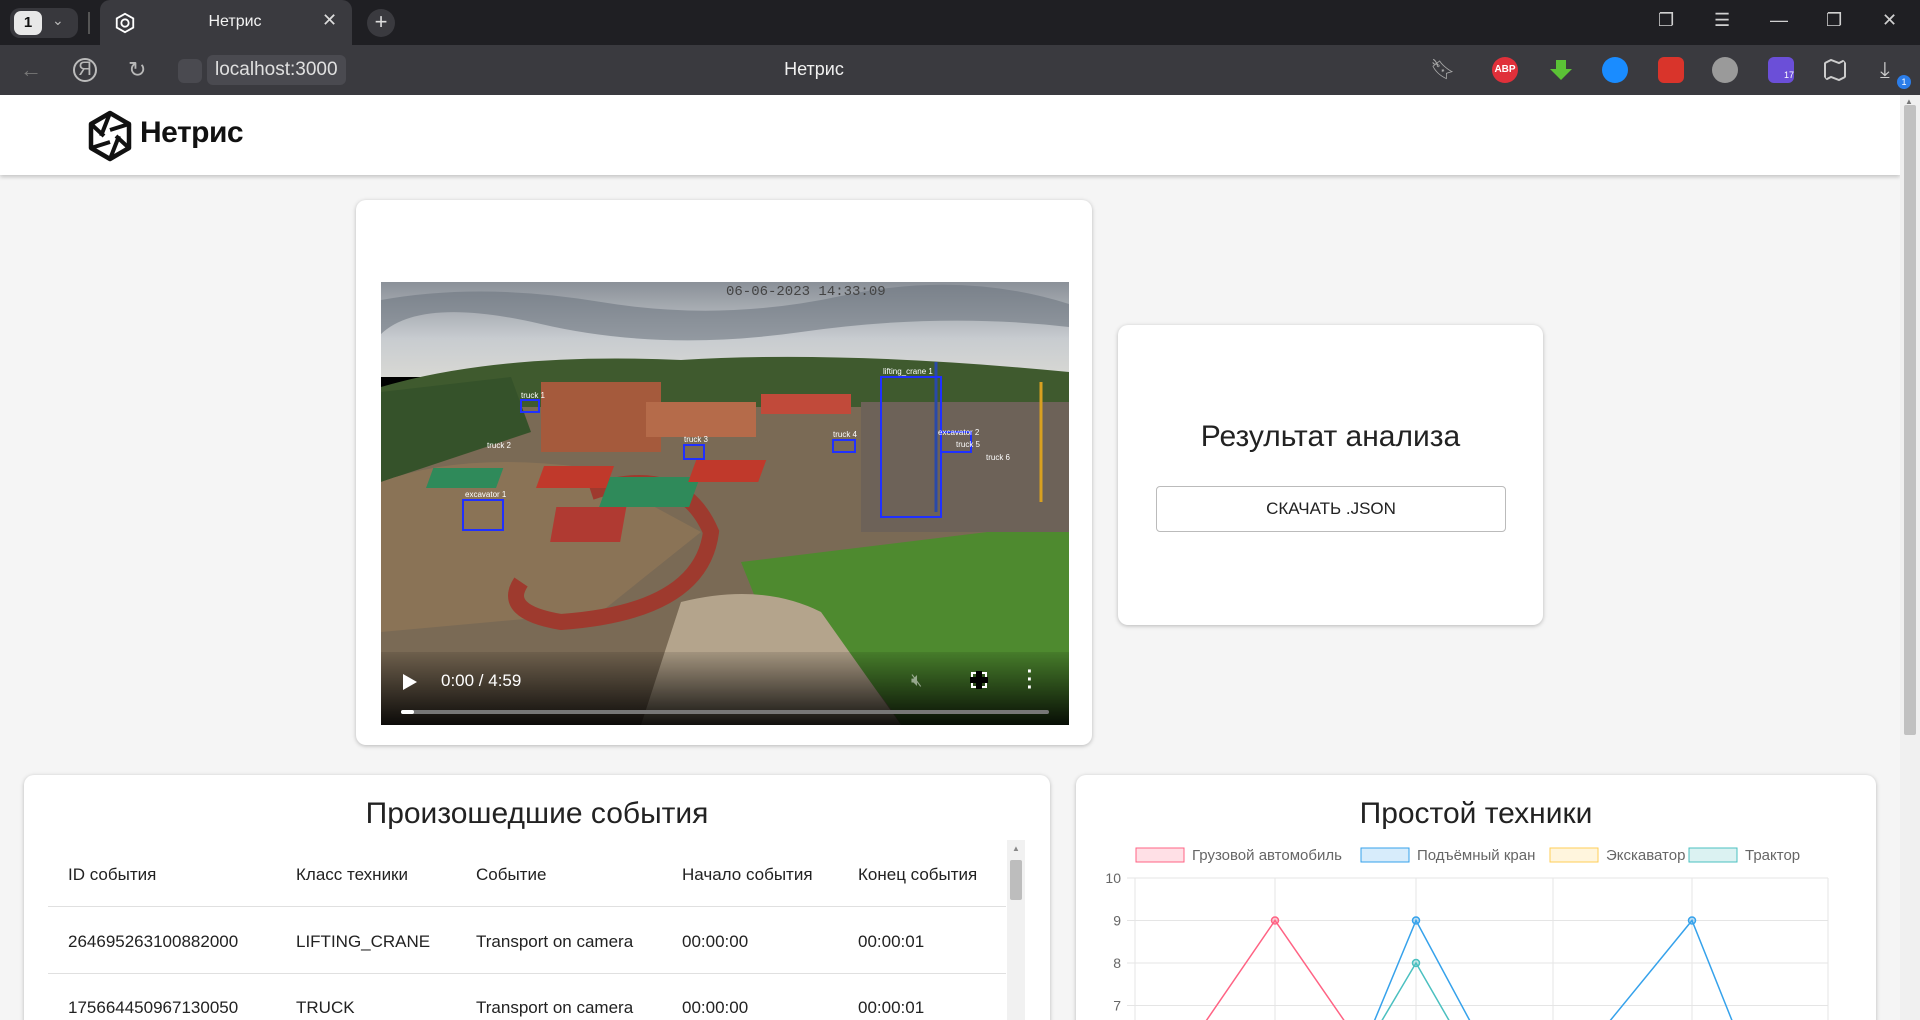 The width and height of the screenshot is (1920, 1020). What do you see at coordinates (537, 813) in the screenshot?
I see `events-title: Произошедшие события` at bounding box center [537, 813].